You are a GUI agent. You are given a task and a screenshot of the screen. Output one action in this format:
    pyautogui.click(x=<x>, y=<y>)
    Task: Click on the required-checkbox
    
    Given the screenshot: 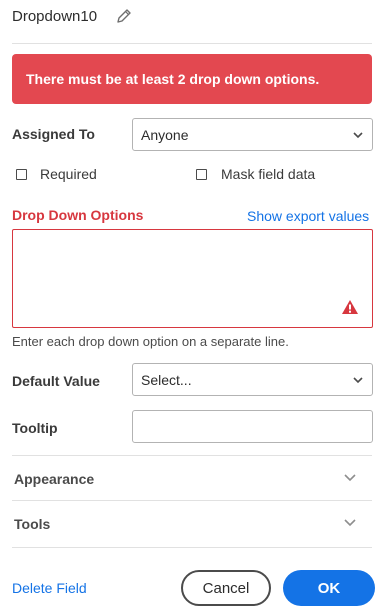 What is the action you would take?
    pyautogui.click(x=21, y=174)
    